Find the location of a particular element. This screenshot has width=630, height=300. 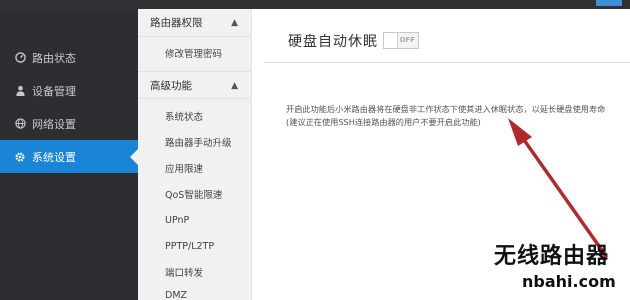

watermark-text: 无线路由器 is located at coordinates (552, 256).